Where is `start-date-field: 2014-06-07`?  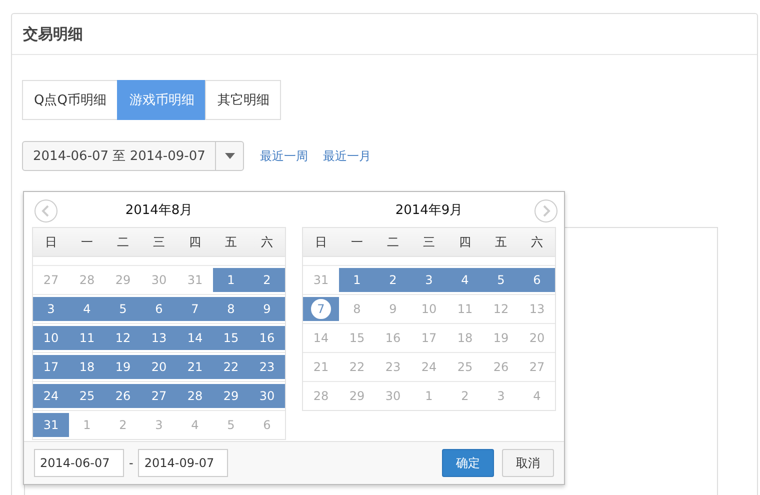 start-date-field: 2014-06-07 is located at coordinates (79, 463).